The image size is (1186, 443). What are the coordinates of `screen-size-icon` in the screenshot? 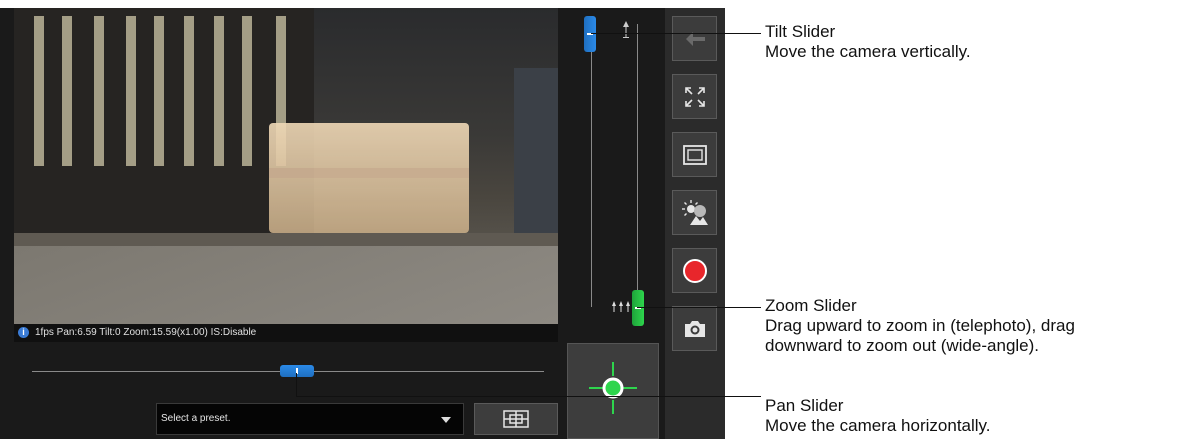 It's located at (694, 154).